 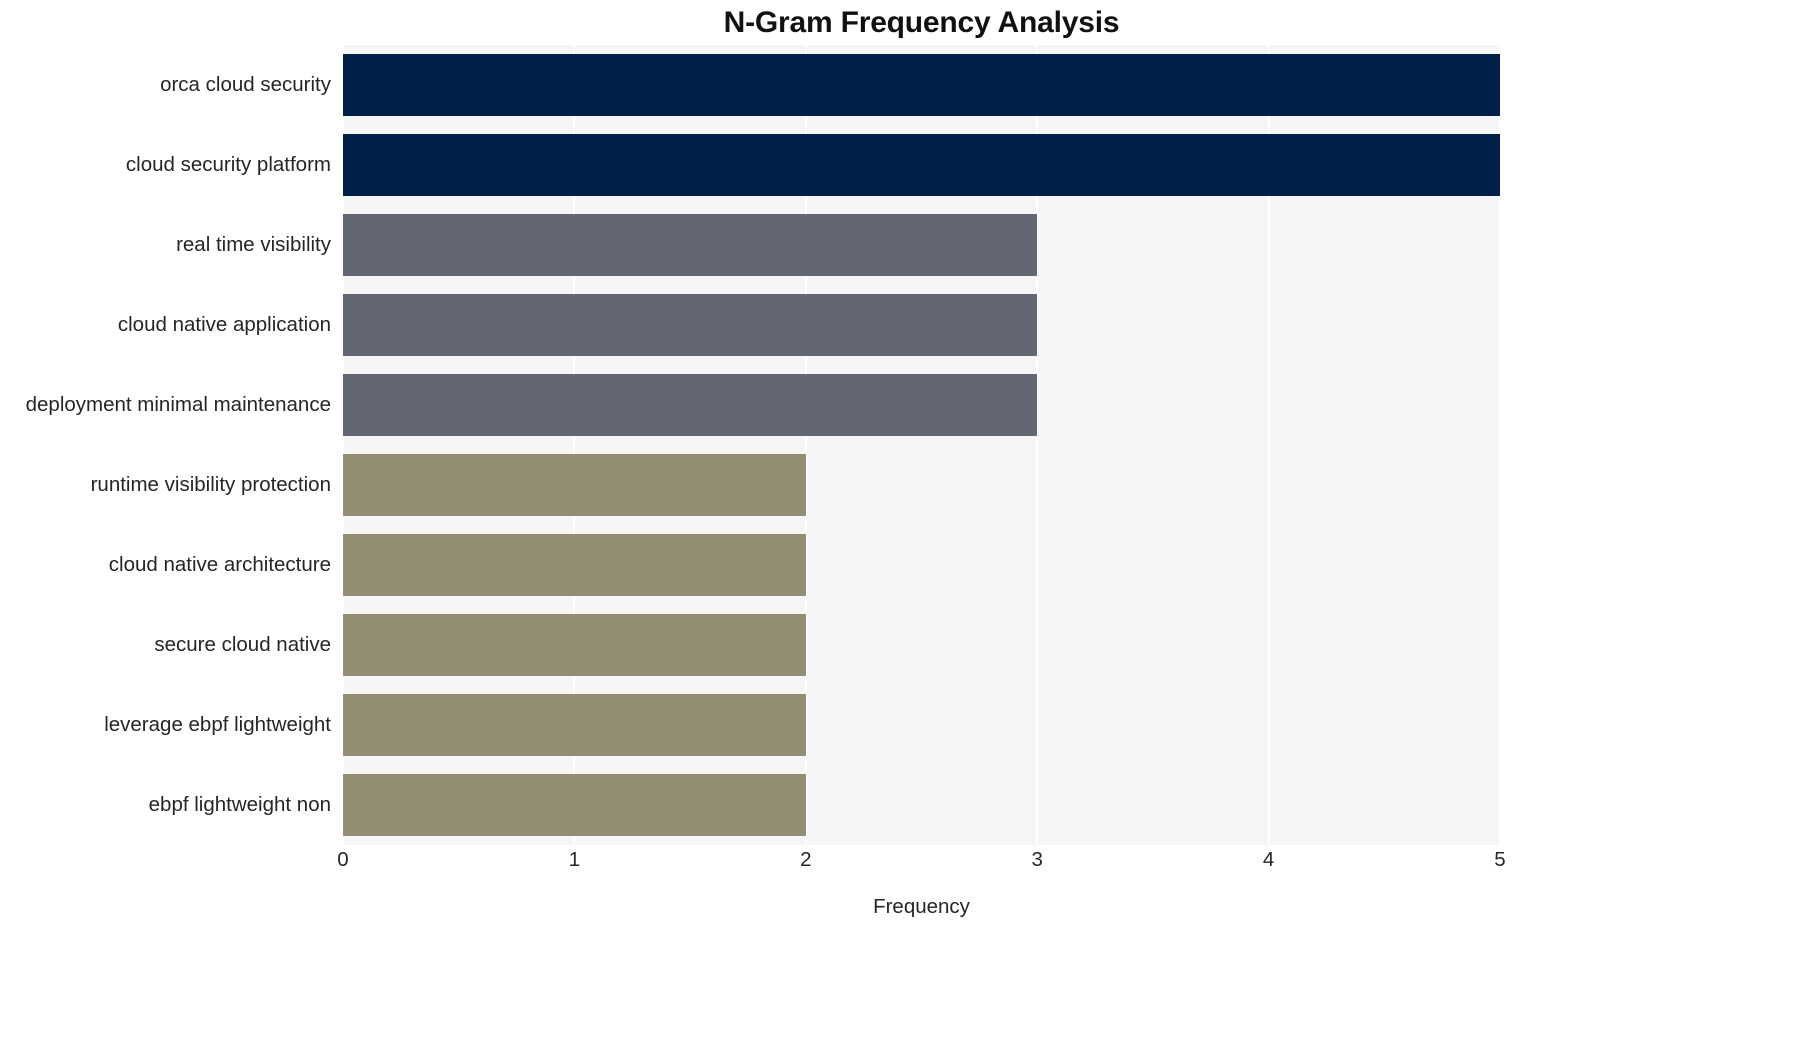 What do you see at coordinates (242, 644) in the screenshot?
I see `y-tick-label: secure cloud native` at bounding box center [242, 644].